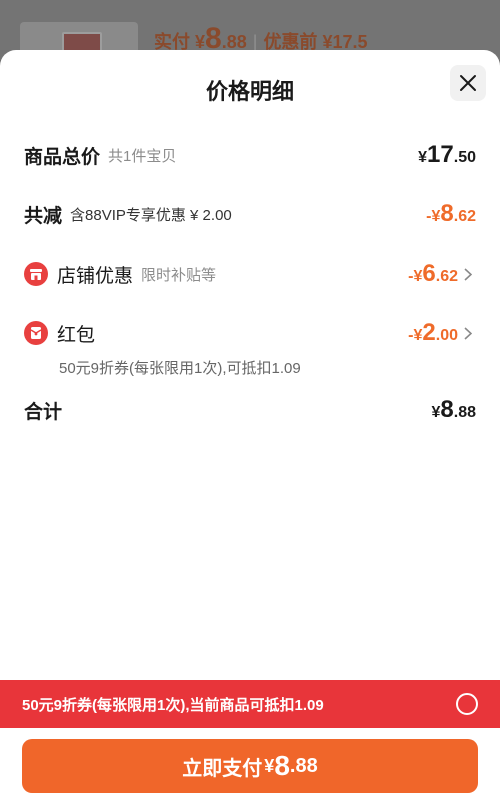 This screenshot has height=812, width=500. What do you see at coordinates (179, 275) in the screenshot?
I see `shop-discount-sub: 限时补贴等` at bounding box center [179, 275].